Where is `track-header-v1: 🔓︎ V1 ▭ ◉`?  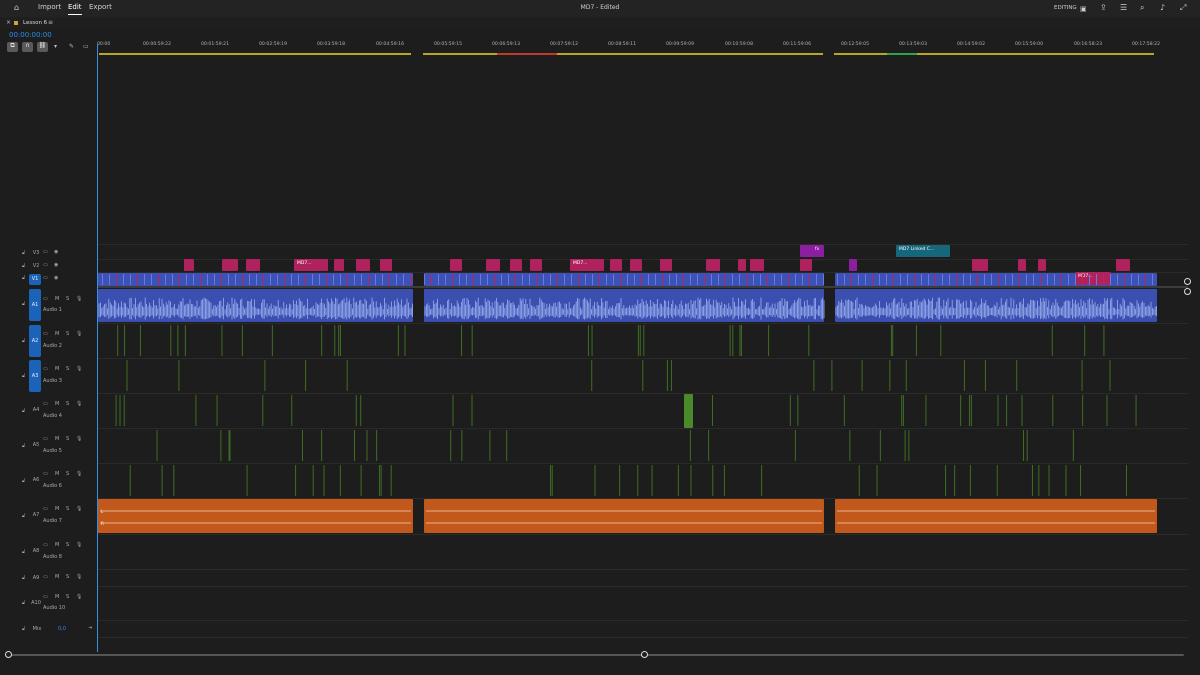
track-header-v1: 🔓︎ V1 ▭ ◉ is located at coordinates (48, 279).